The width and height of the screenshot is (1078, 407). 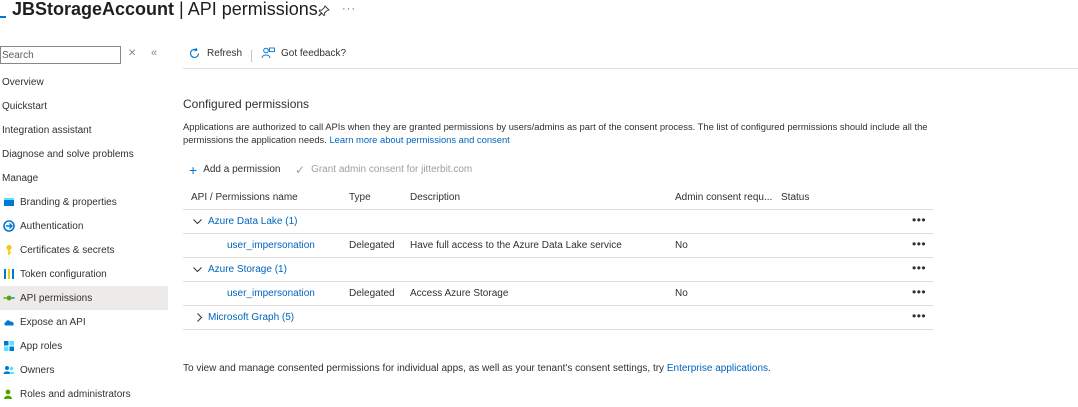 What do you see at coordinates (9, 226) in the screenshot?
I see `authentication-icon` at bounding box center [9, 226].